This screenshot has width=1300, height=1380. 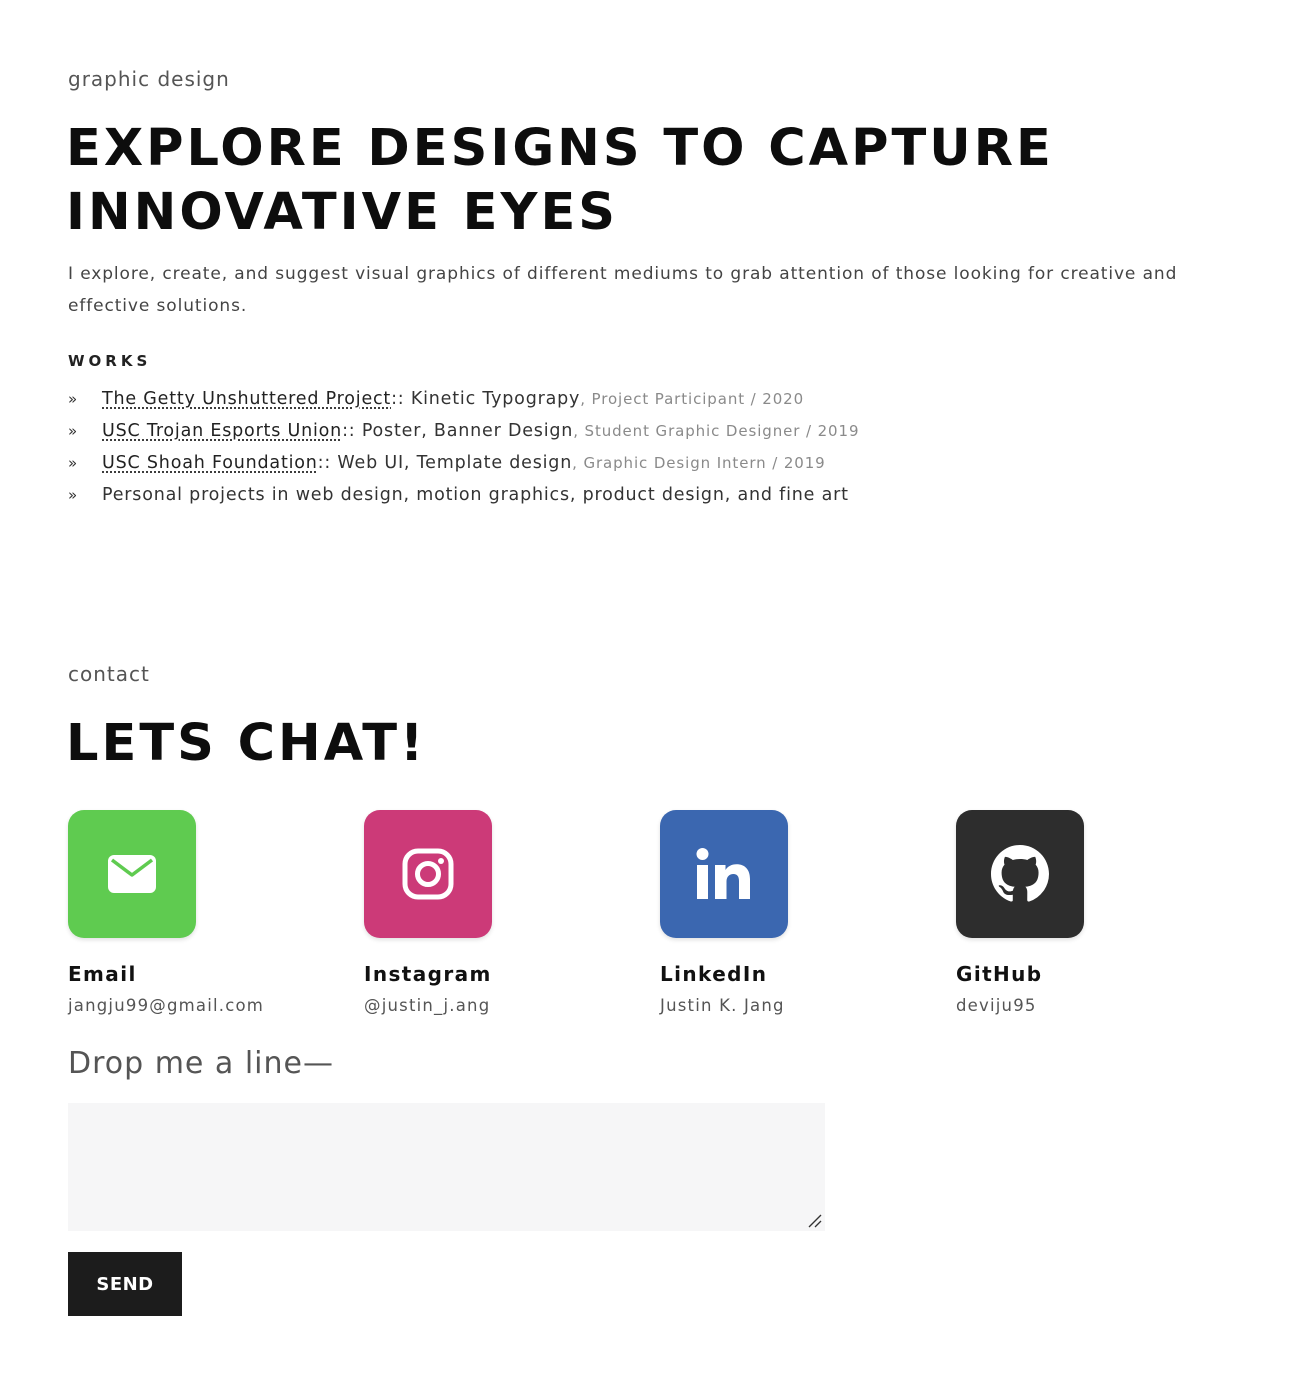 What do you see at coordinates (222, 431) in the screenshot?
I see `work-link-esports: USC Trojan Esports Union` at bounding box center [222, 431].